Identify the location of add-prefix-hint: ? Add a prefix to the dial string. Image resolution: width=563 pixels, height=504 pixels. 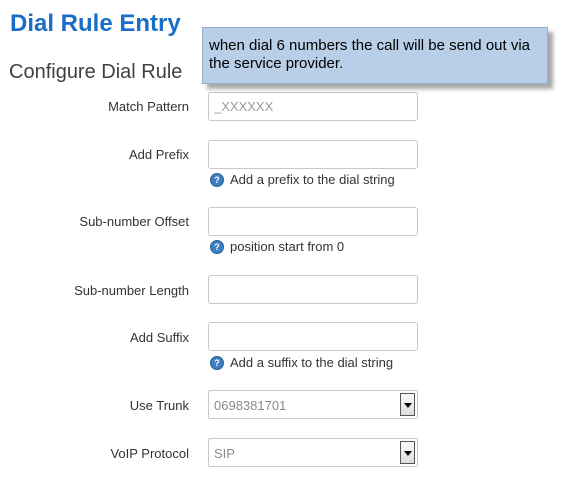
(302, 179).